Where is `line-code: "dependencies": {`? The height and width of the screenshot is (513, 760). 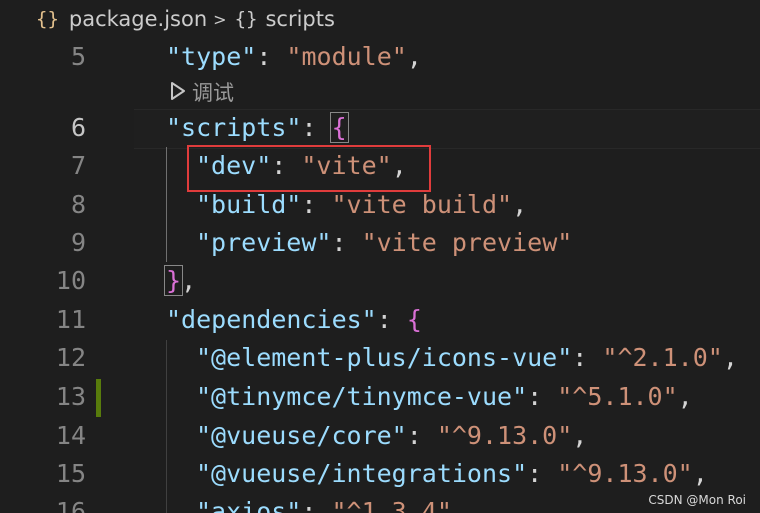
line-code: "dependencies": { is located at coordinates (294, 320).